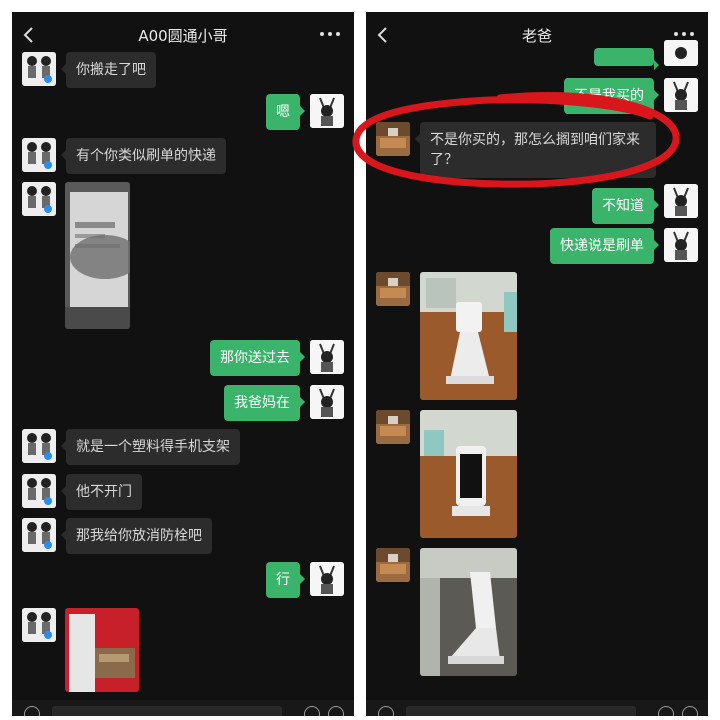 The height and width of the screenshot is (720, 720). I want to click on message-bubble: 我爸妈在, so click(264, 403).